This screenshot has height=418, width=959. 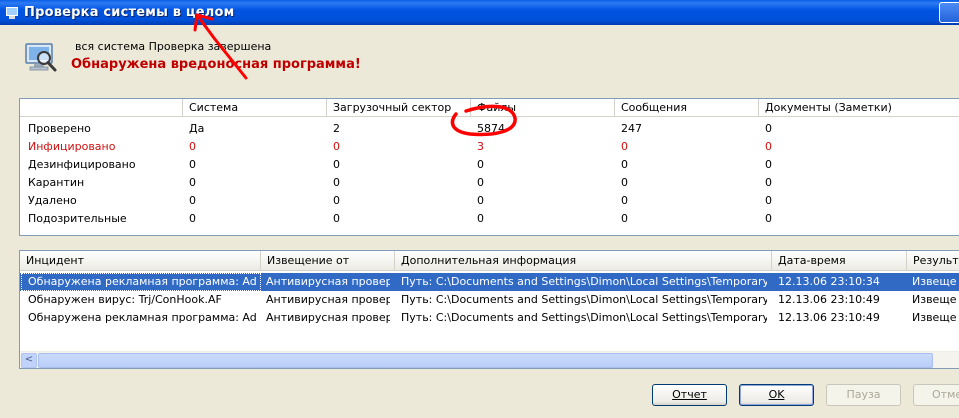 I want to click on stats-row-infected: Инфицировано 0 0 3 0 0, so click(x=489, y=147).